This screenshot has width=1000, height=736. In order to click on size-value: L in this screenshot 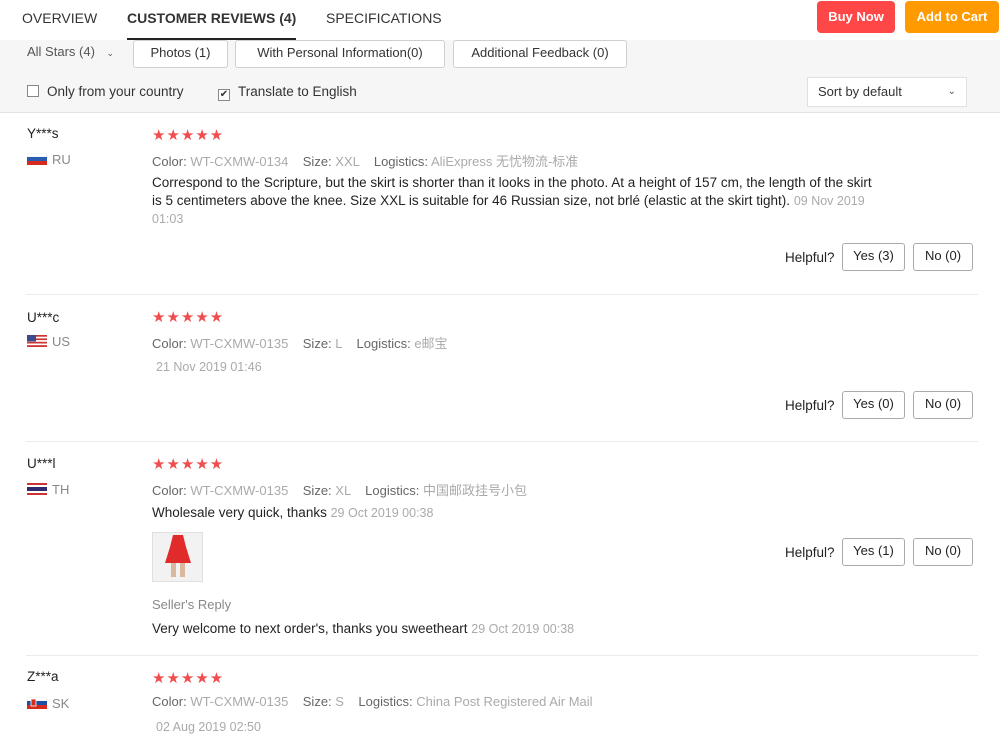, I will do `click(339, 343)`.